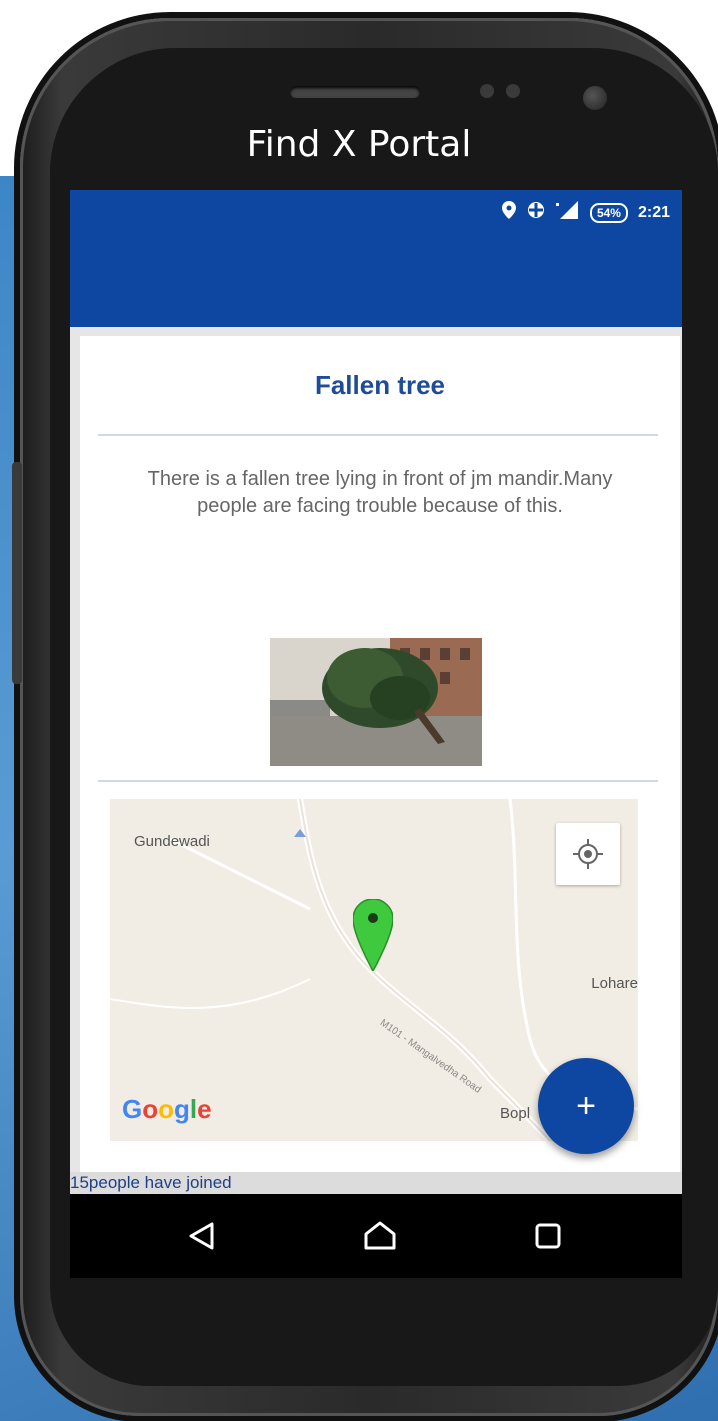 The image size is (718, 1421). Describe the element at coordinates (17, 573) in the screenshot. I see `volume-button` at that location.